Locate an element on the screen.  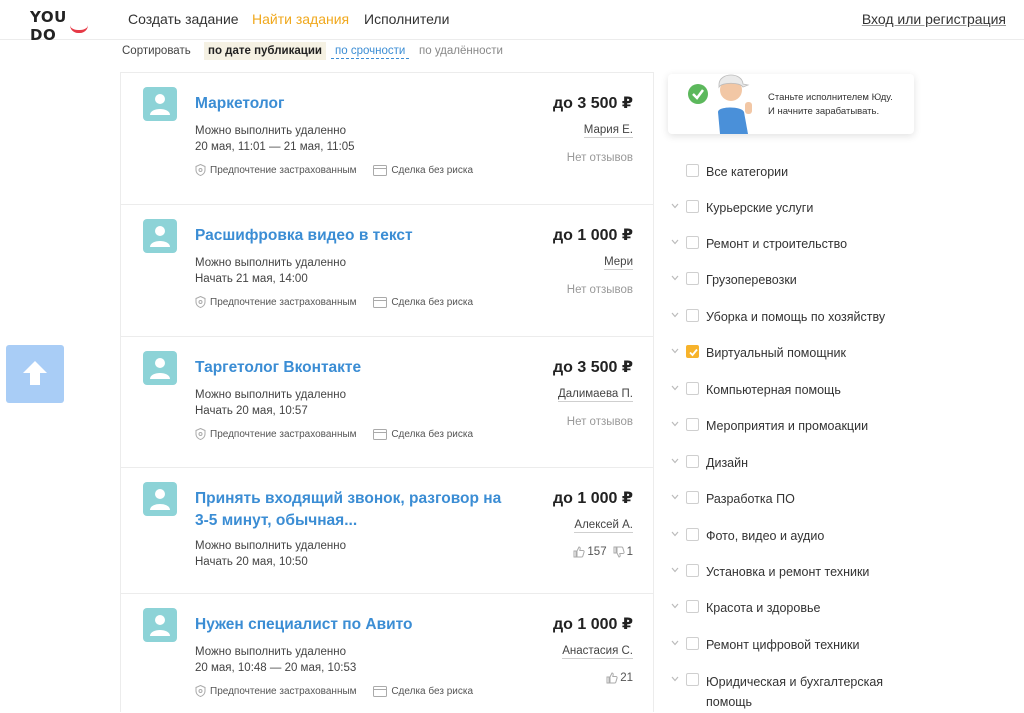
nav-find-tasks: Найти задания is located at coordinates (300, 19).